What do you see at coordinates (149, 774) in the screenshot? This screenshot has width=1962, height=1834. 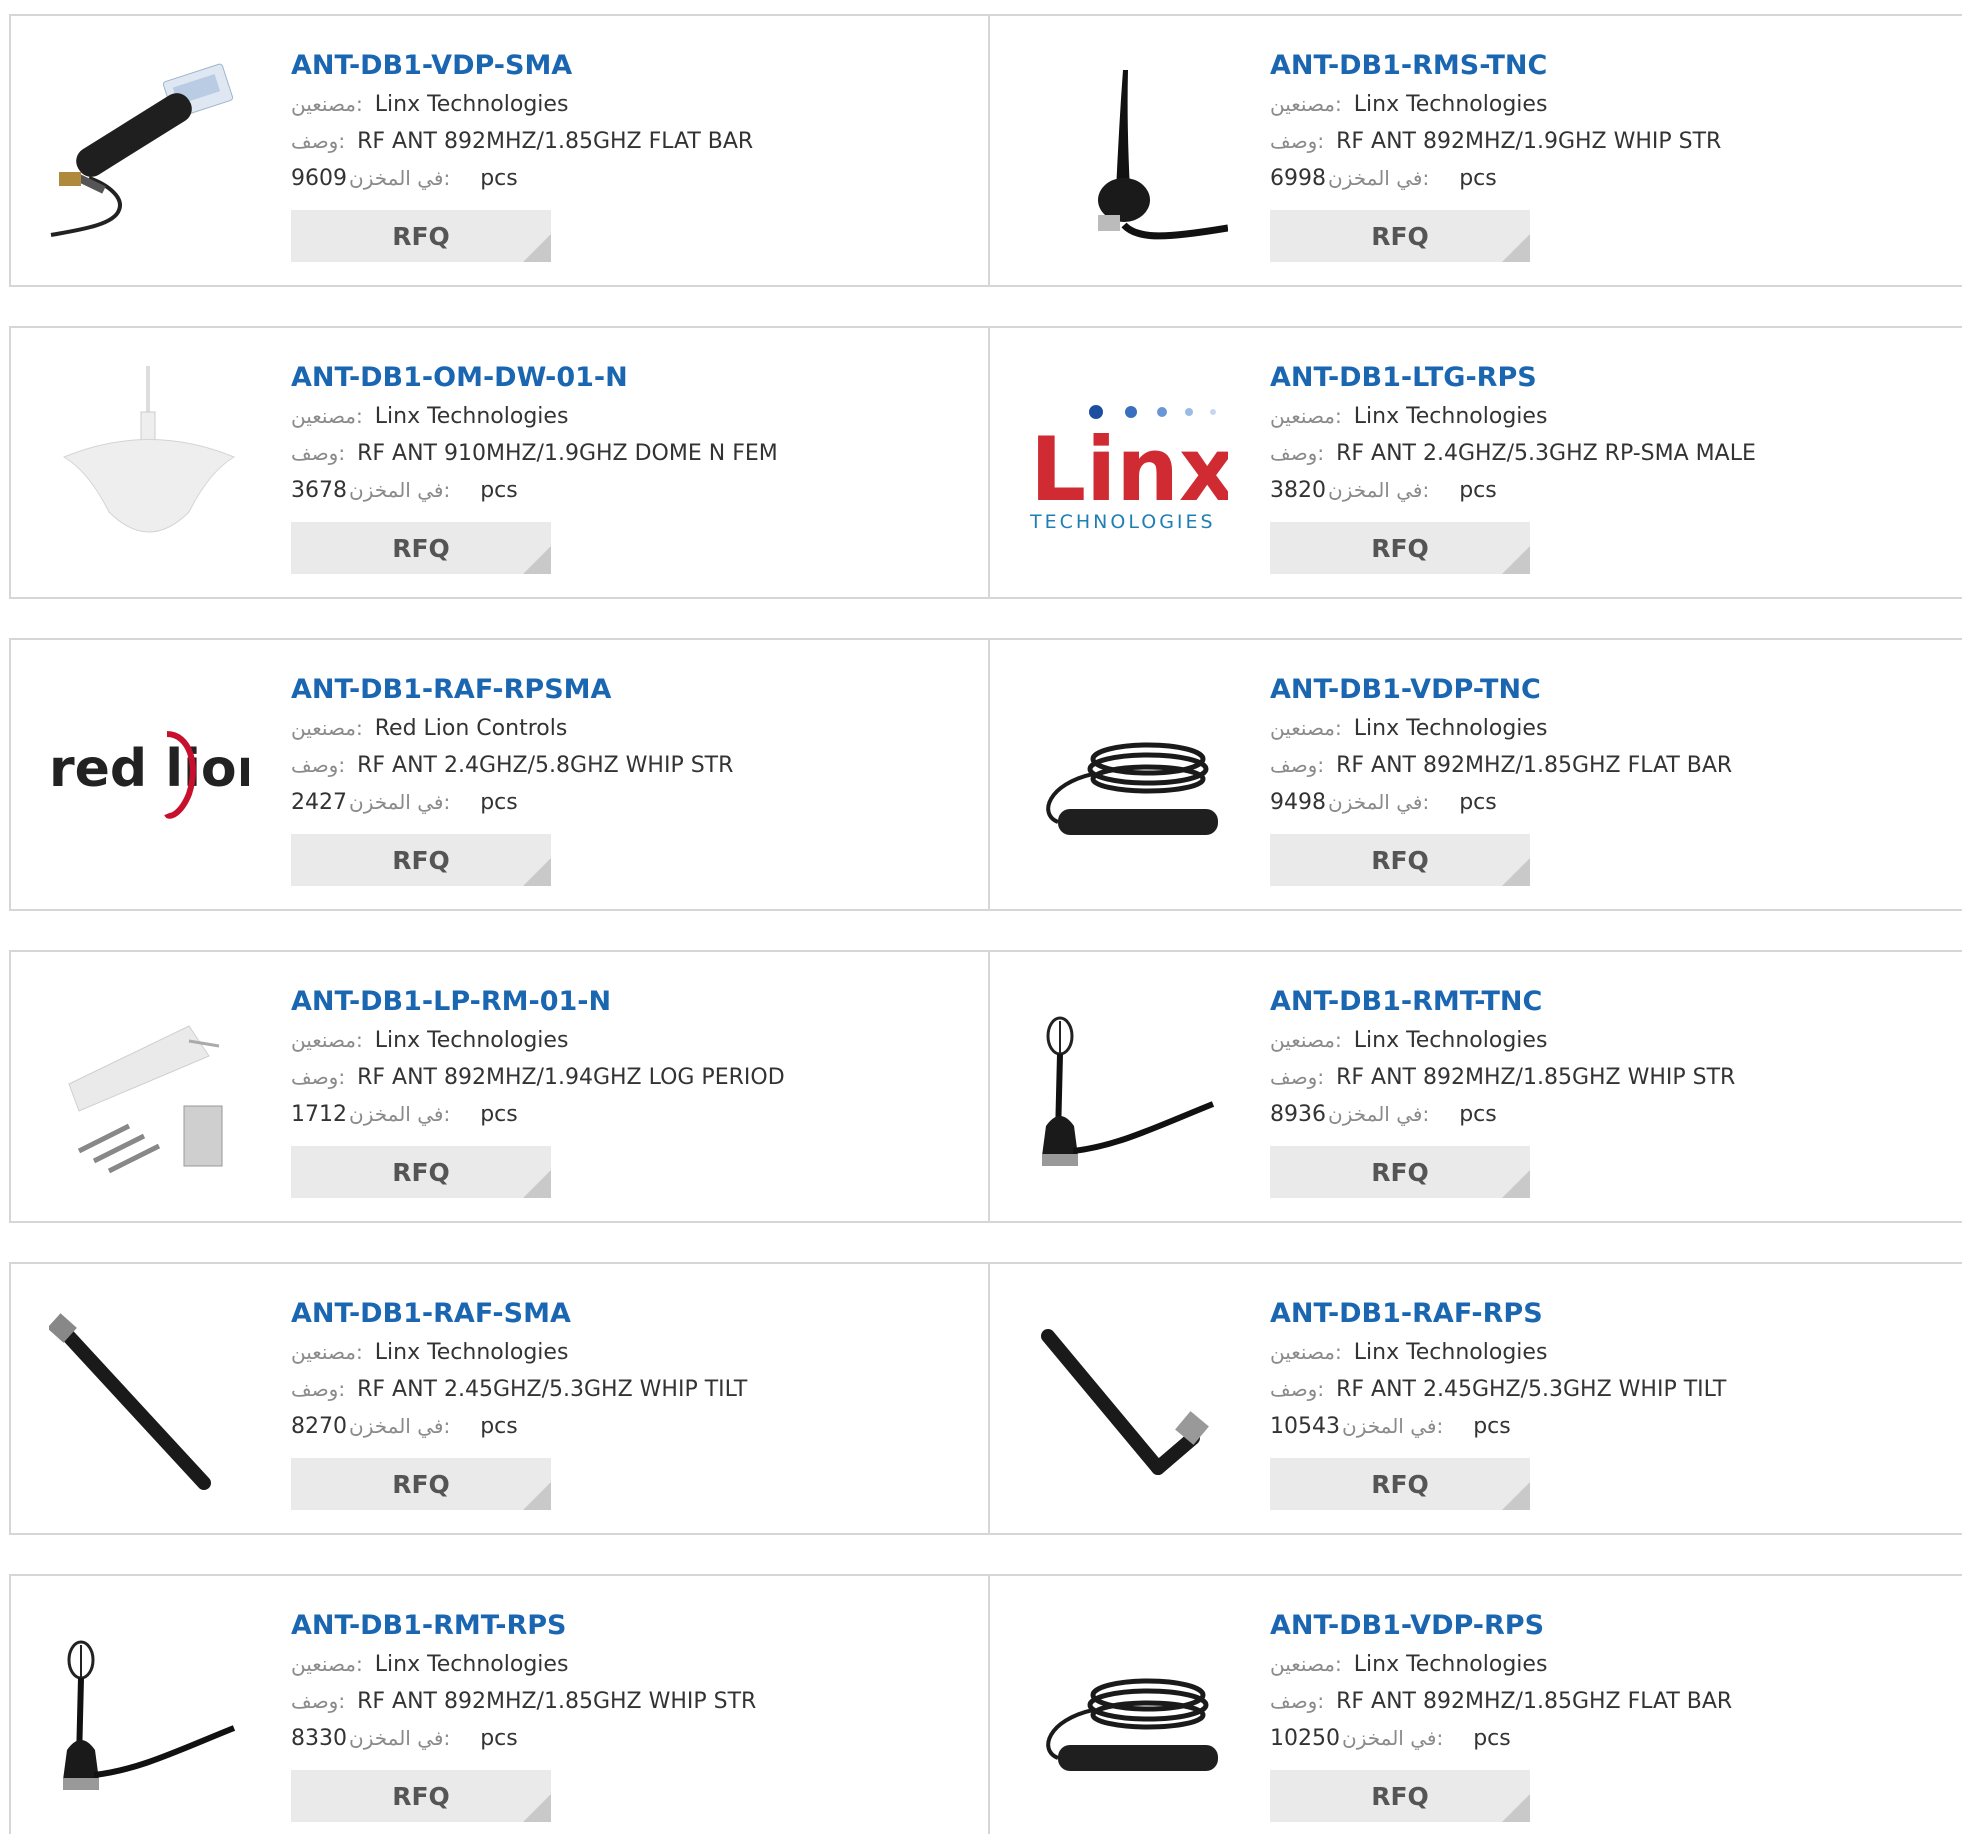 I see `product-image: red lion` at bounding box center [149, 774].